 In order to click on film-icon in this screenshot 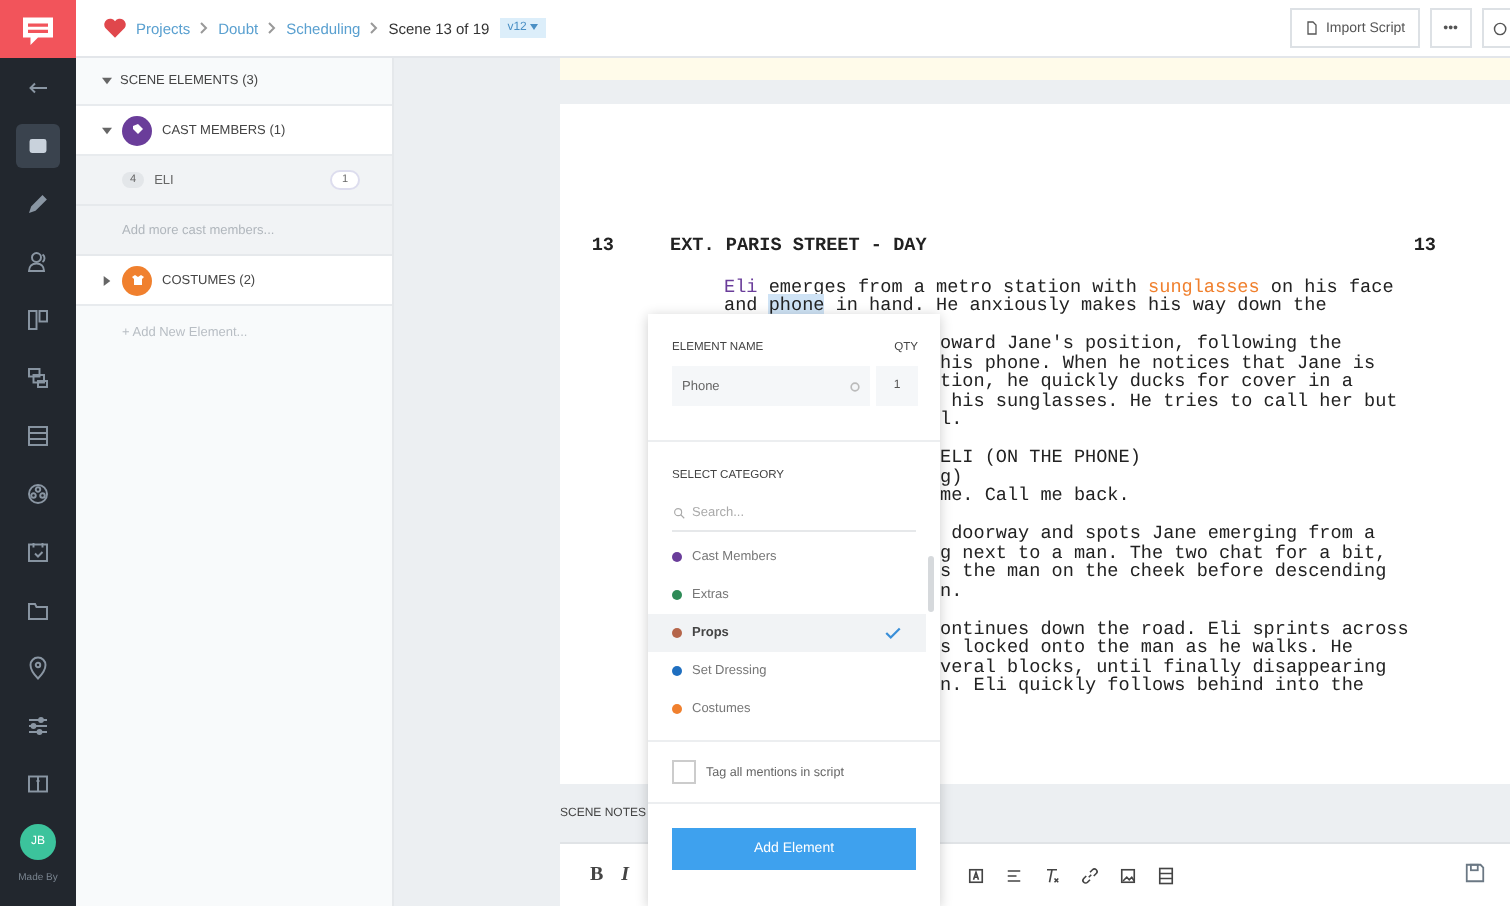, I will do `click(1165, 875)`.